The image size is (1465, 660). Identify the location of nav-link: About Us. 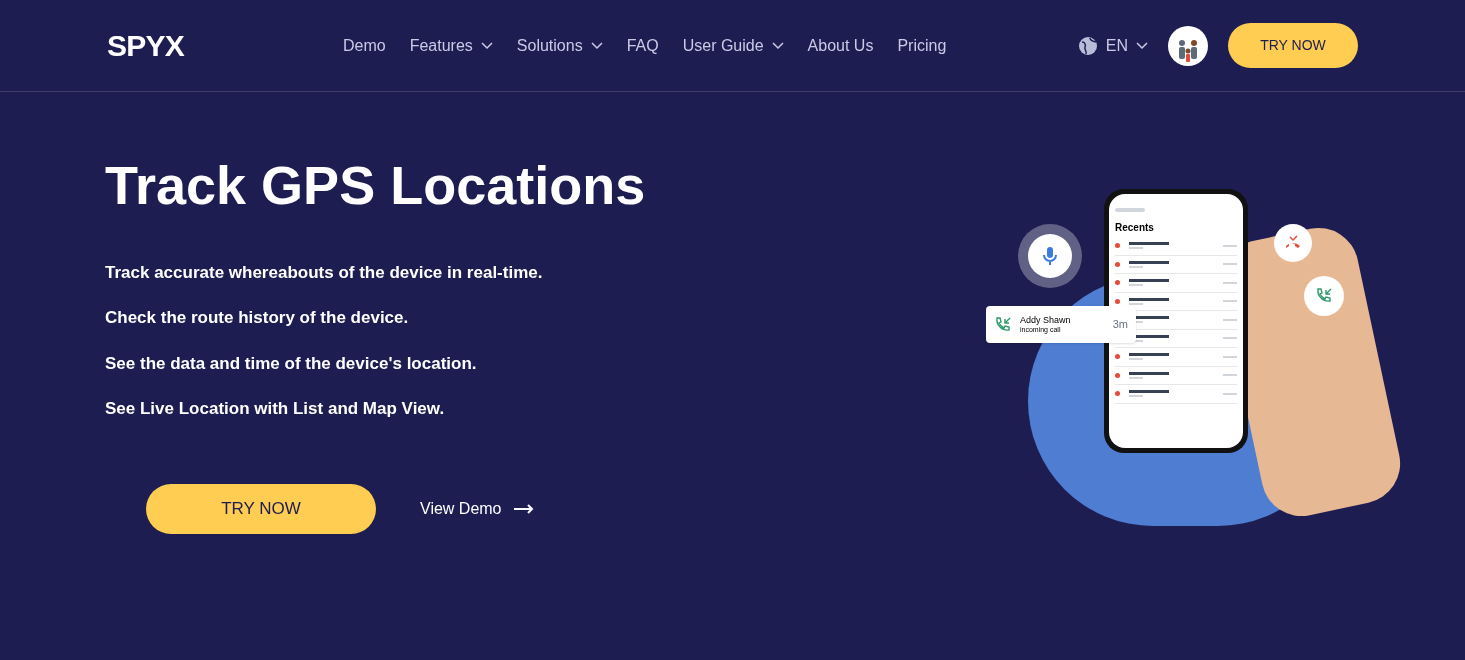
(840, 45).